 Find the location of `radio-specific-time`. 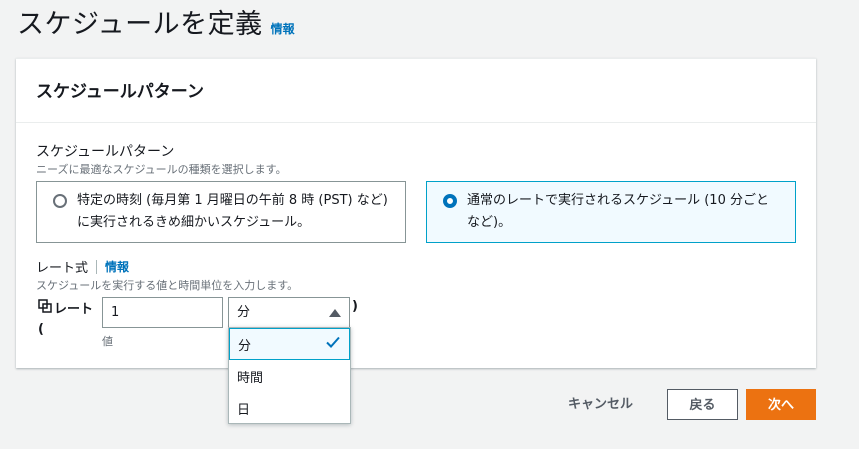

radio-specific-time is located at coordinates (60, 201).